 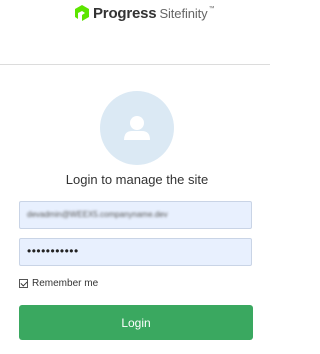 I want to click on progress-sitefinity-logo: Progress Sitefinity™, so click(x=143, y=13).